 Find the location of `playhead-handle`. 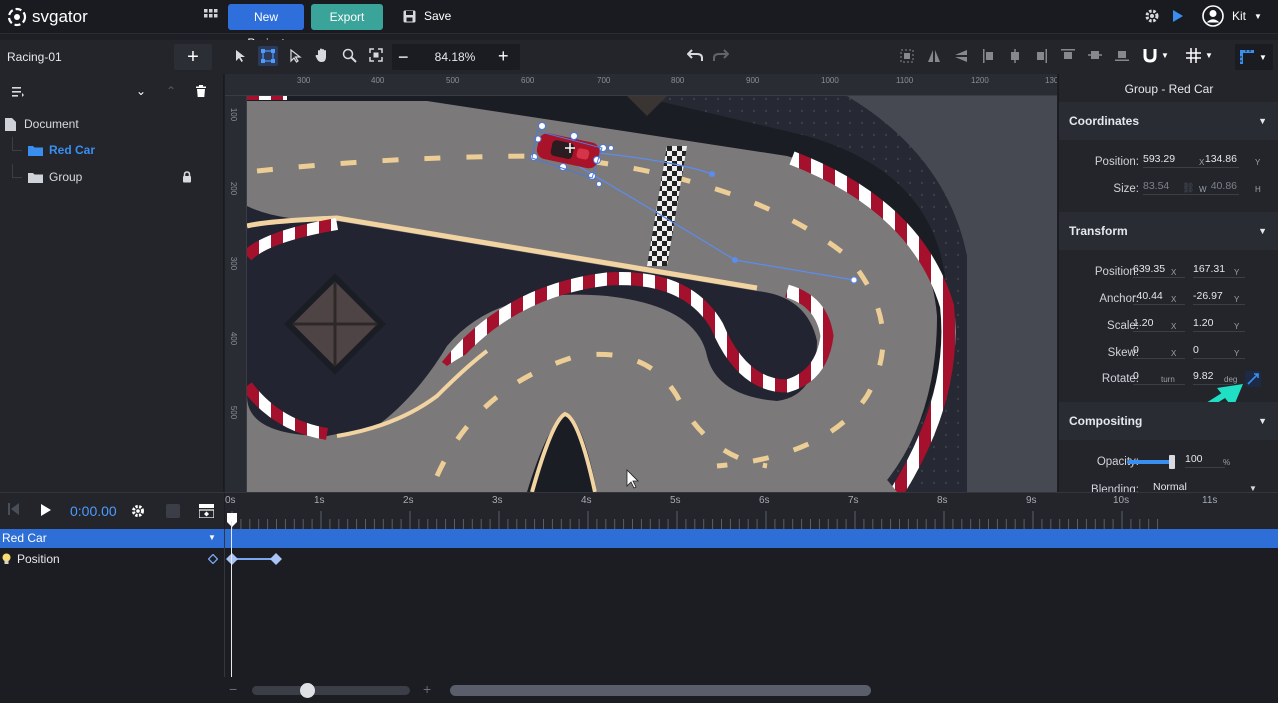

playhead-handle is located at coordinates (232, 520).